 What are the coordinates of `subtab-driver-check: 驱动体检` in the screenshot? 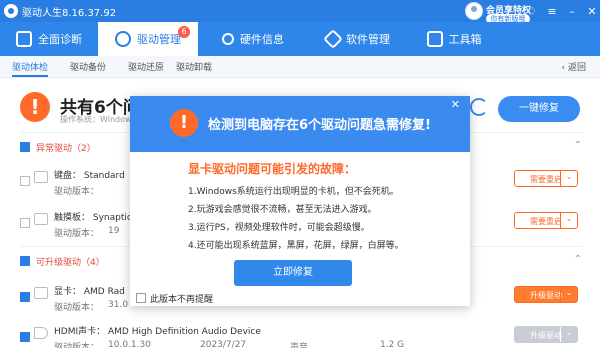 It's located at (30, 68).